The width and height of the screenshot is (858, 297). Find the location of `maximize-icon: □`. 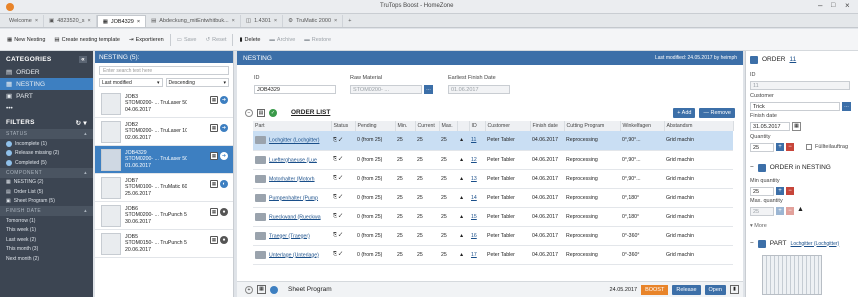

maximize-icon: □ is located at coordinates (833, 5).